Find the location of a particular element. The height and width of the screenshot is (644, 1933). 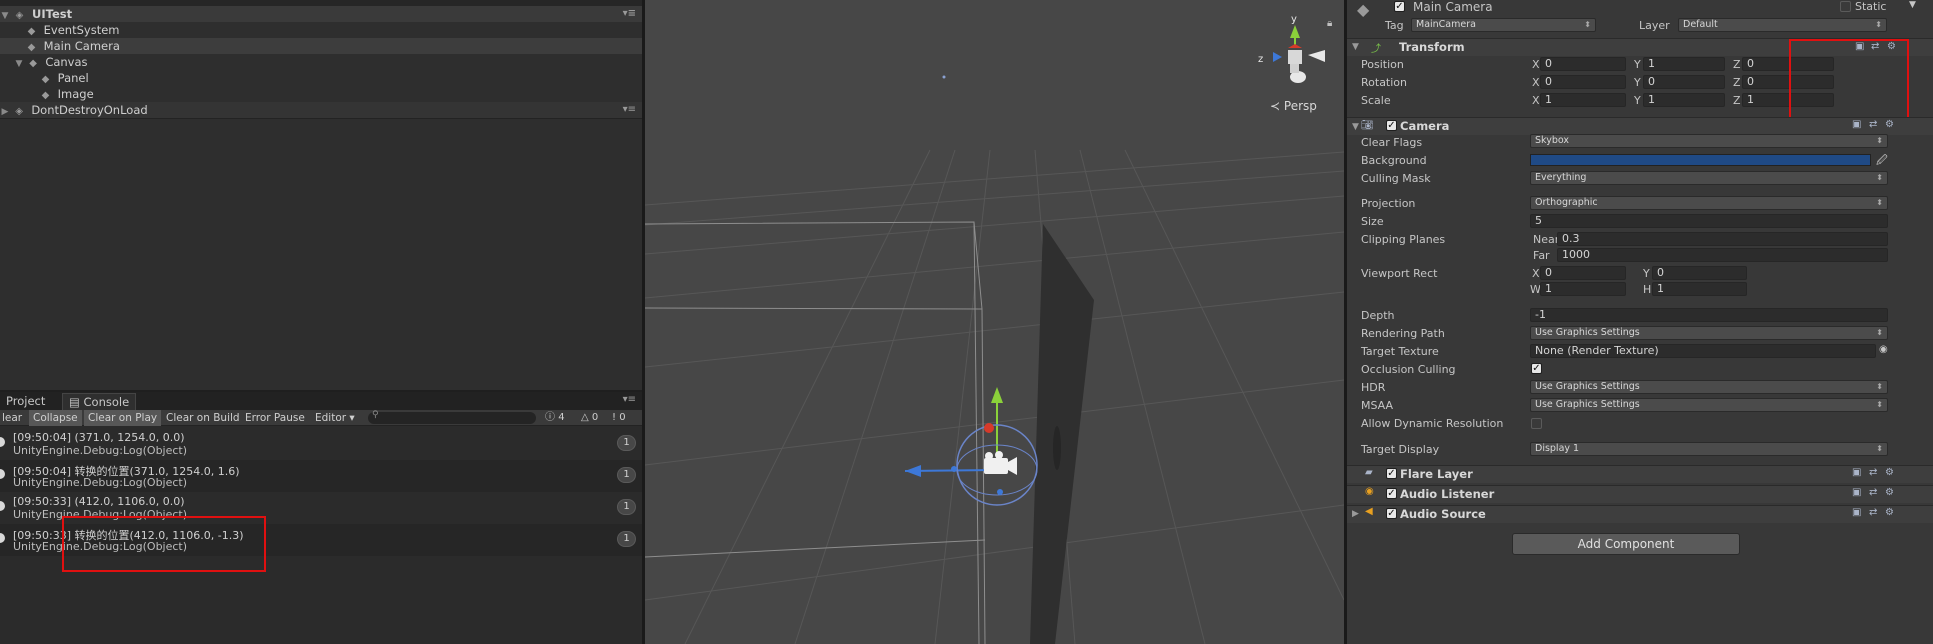

tag-dropdown: MainCamera is located at coordinates (1503, 25).